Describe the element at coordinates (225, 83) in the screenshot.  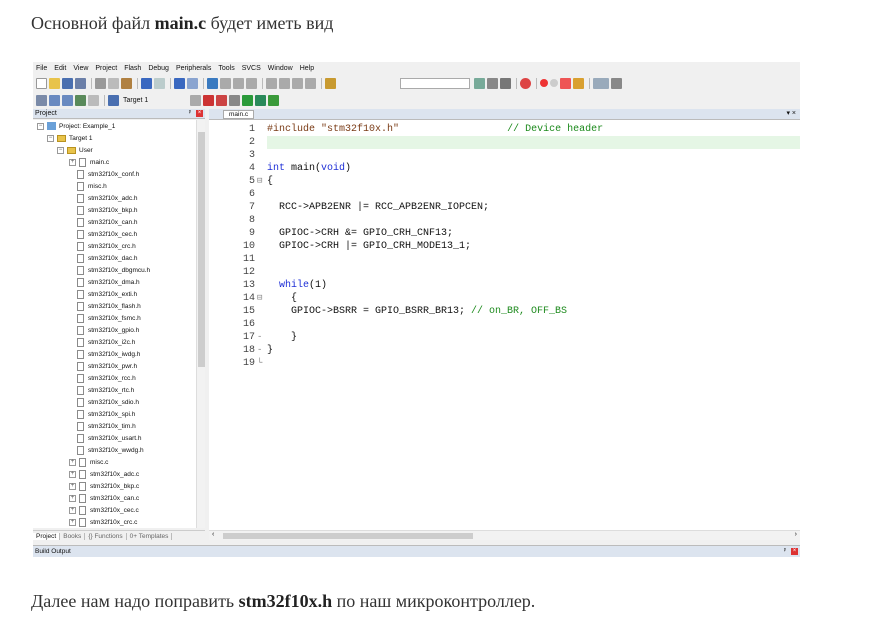
I see `prev-bookmark-icon` at that location.